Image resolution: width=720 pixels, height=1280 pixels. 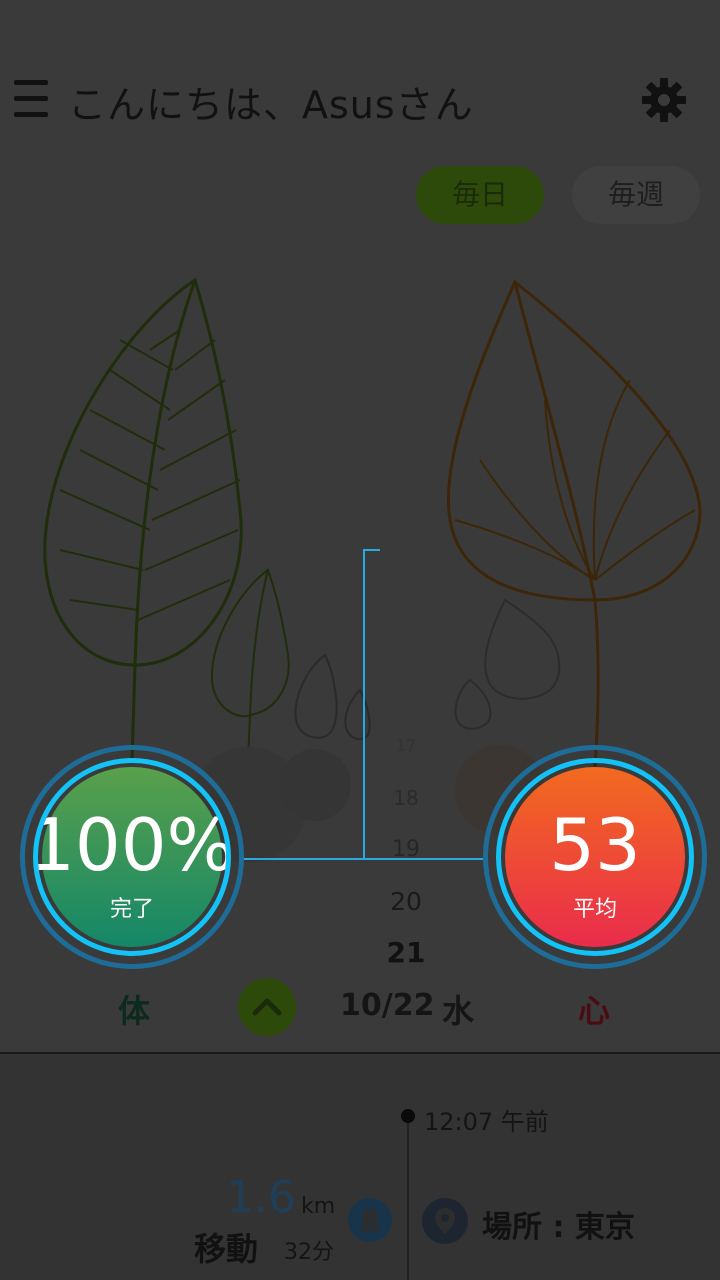 What do you see at coordinates (318, 1206) in the screenshot?
I see `distance-unit: km` at bounding box center [318, 1206].